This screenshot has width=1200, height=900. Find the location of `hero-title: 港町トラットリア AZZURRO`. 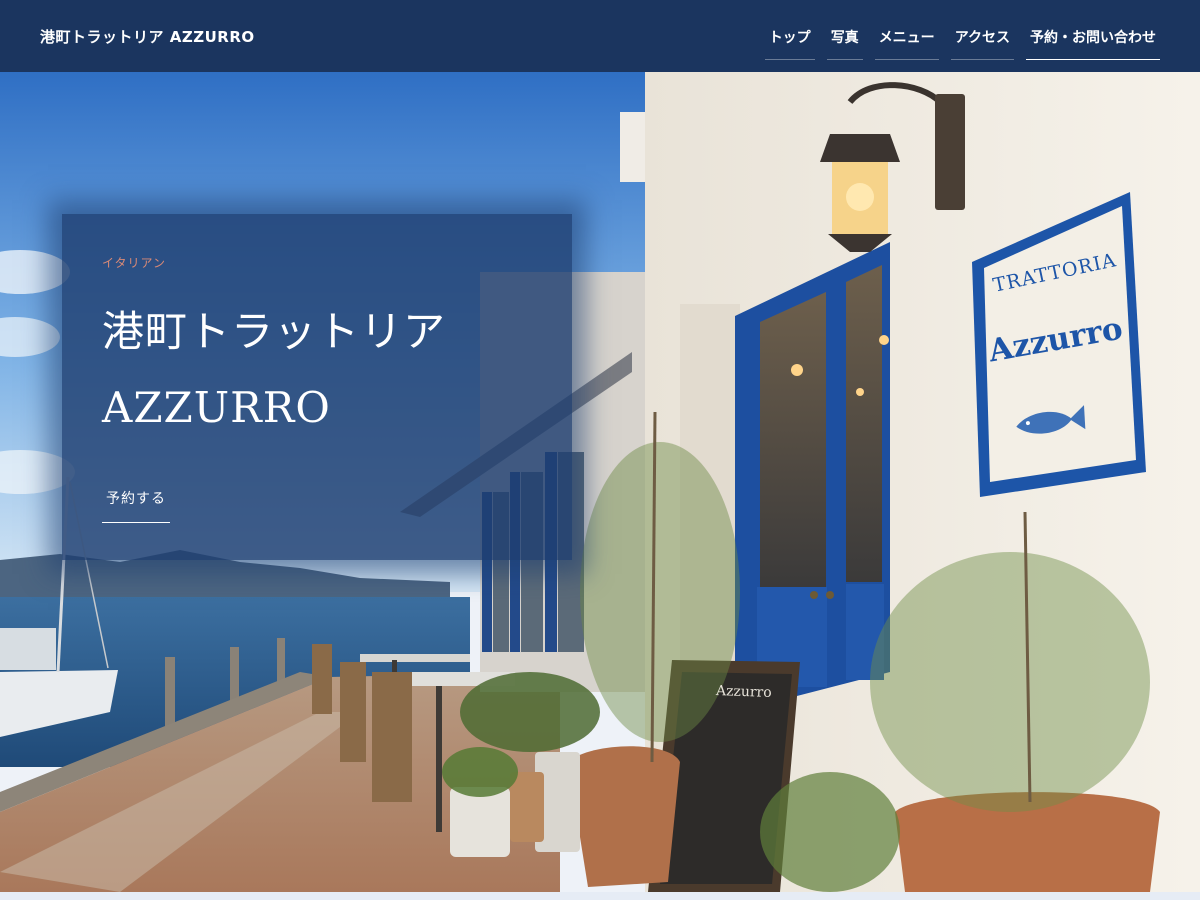

hero-title: 港町トラットリア AZZURRO is located at coordinates (274, 369).